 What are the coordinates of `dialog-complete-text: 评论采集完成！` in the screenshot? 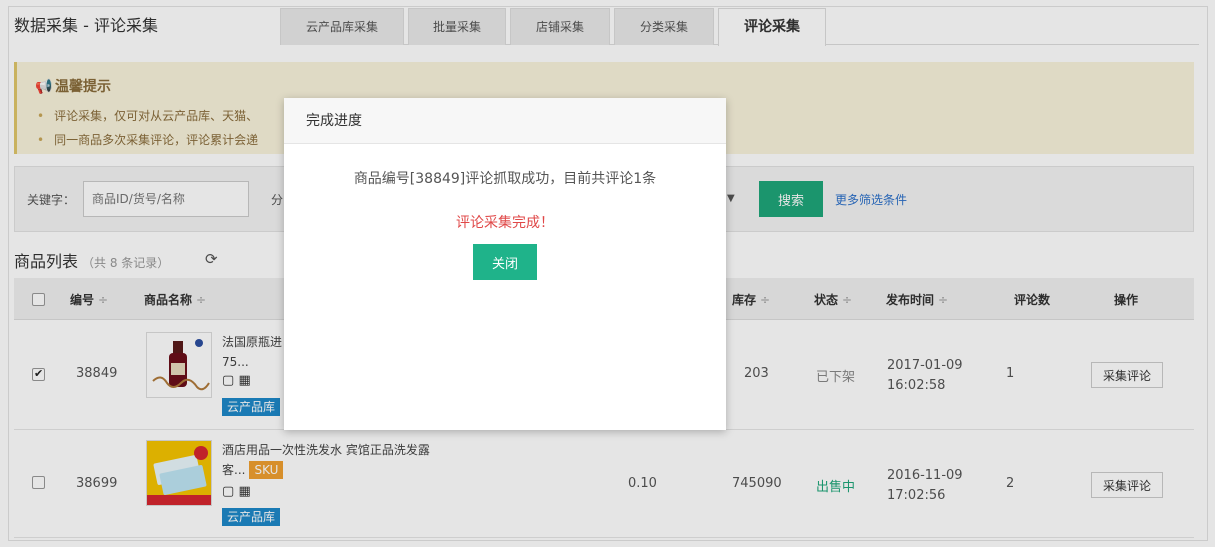 It's located at (505, 223).